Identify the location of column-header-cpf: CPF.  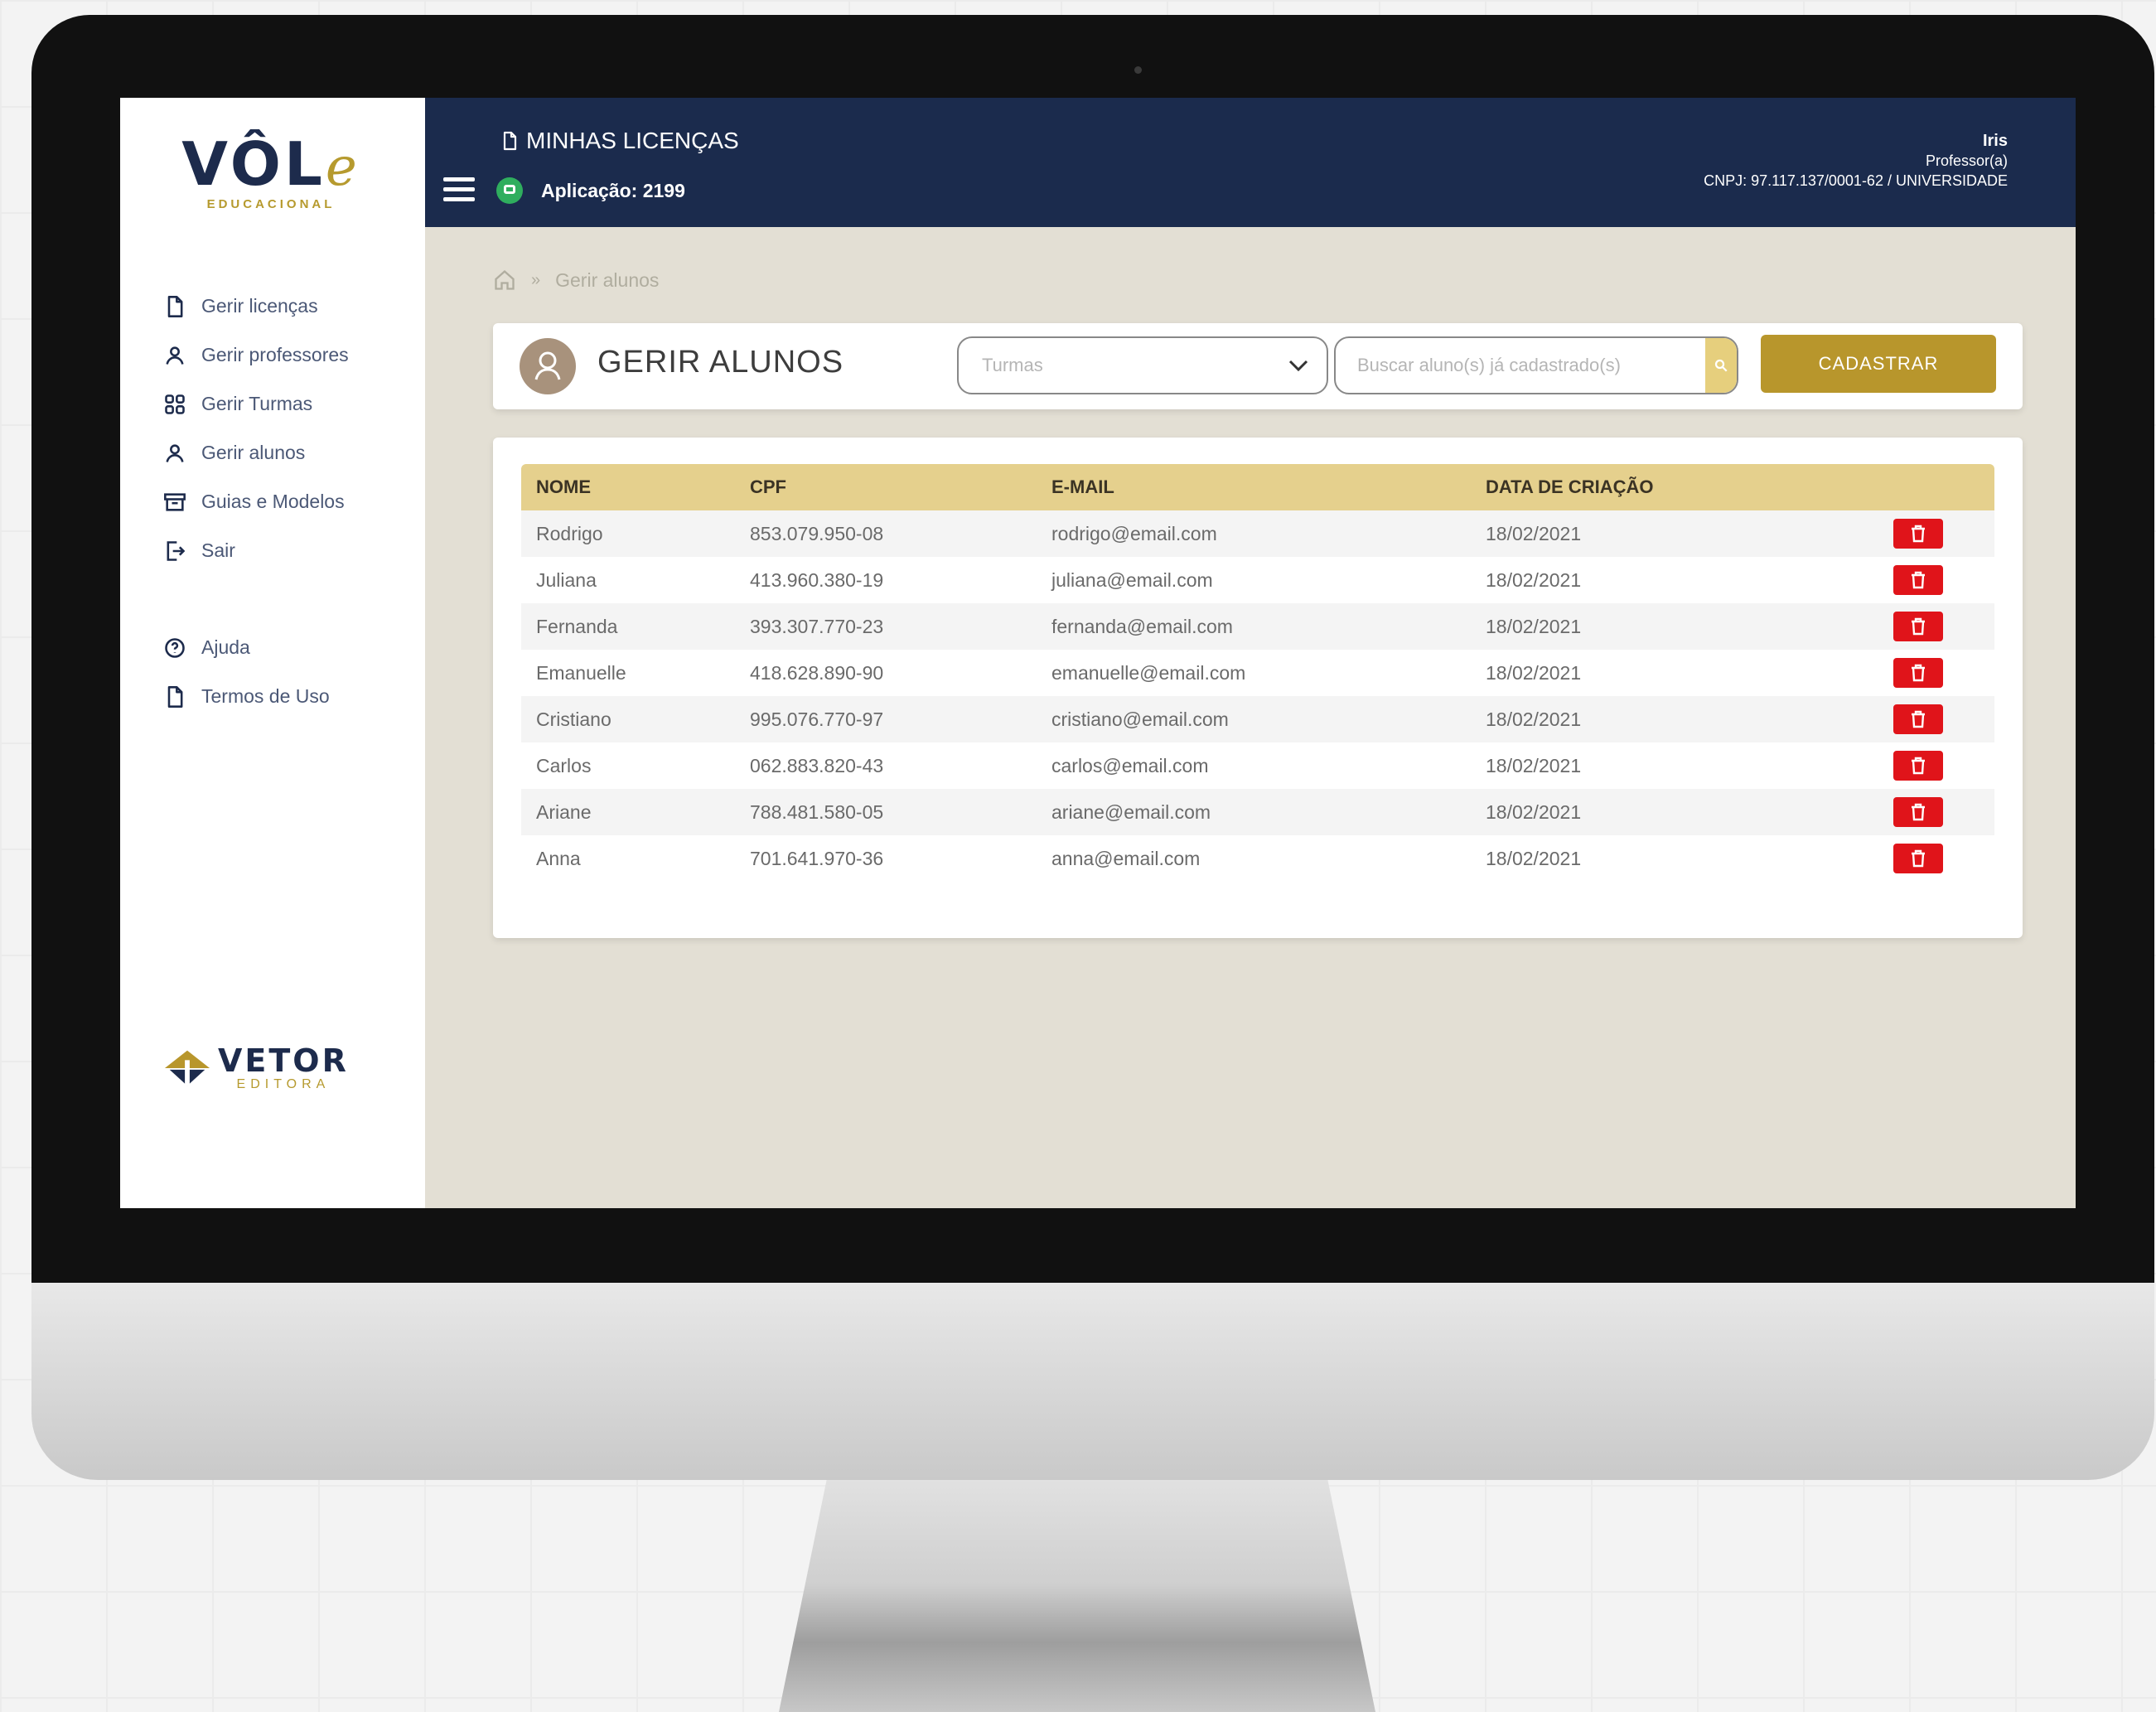
(900, 487).